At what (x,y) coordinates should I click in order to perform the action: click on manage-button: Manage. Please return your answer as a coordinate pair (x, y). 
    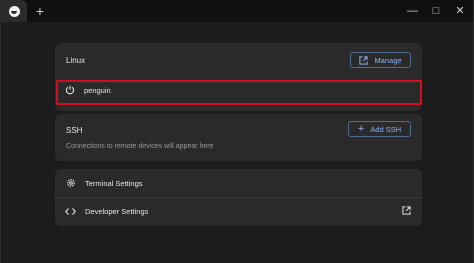
    Looking at the image, I should click on (380, 60).